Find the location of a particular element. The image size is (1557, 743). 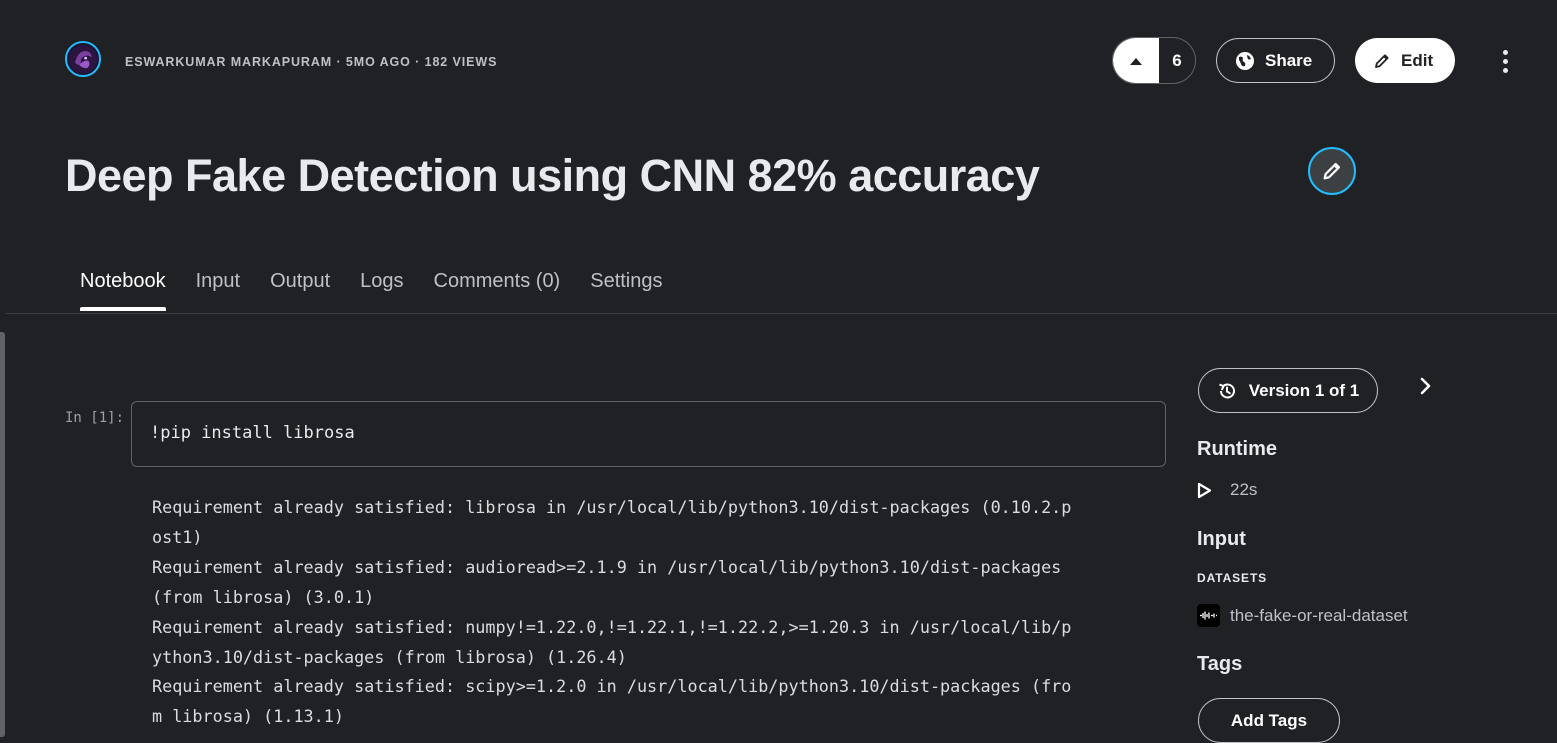

output-line: m librosa) (1.13.1) is located at coordinates (248, 716).